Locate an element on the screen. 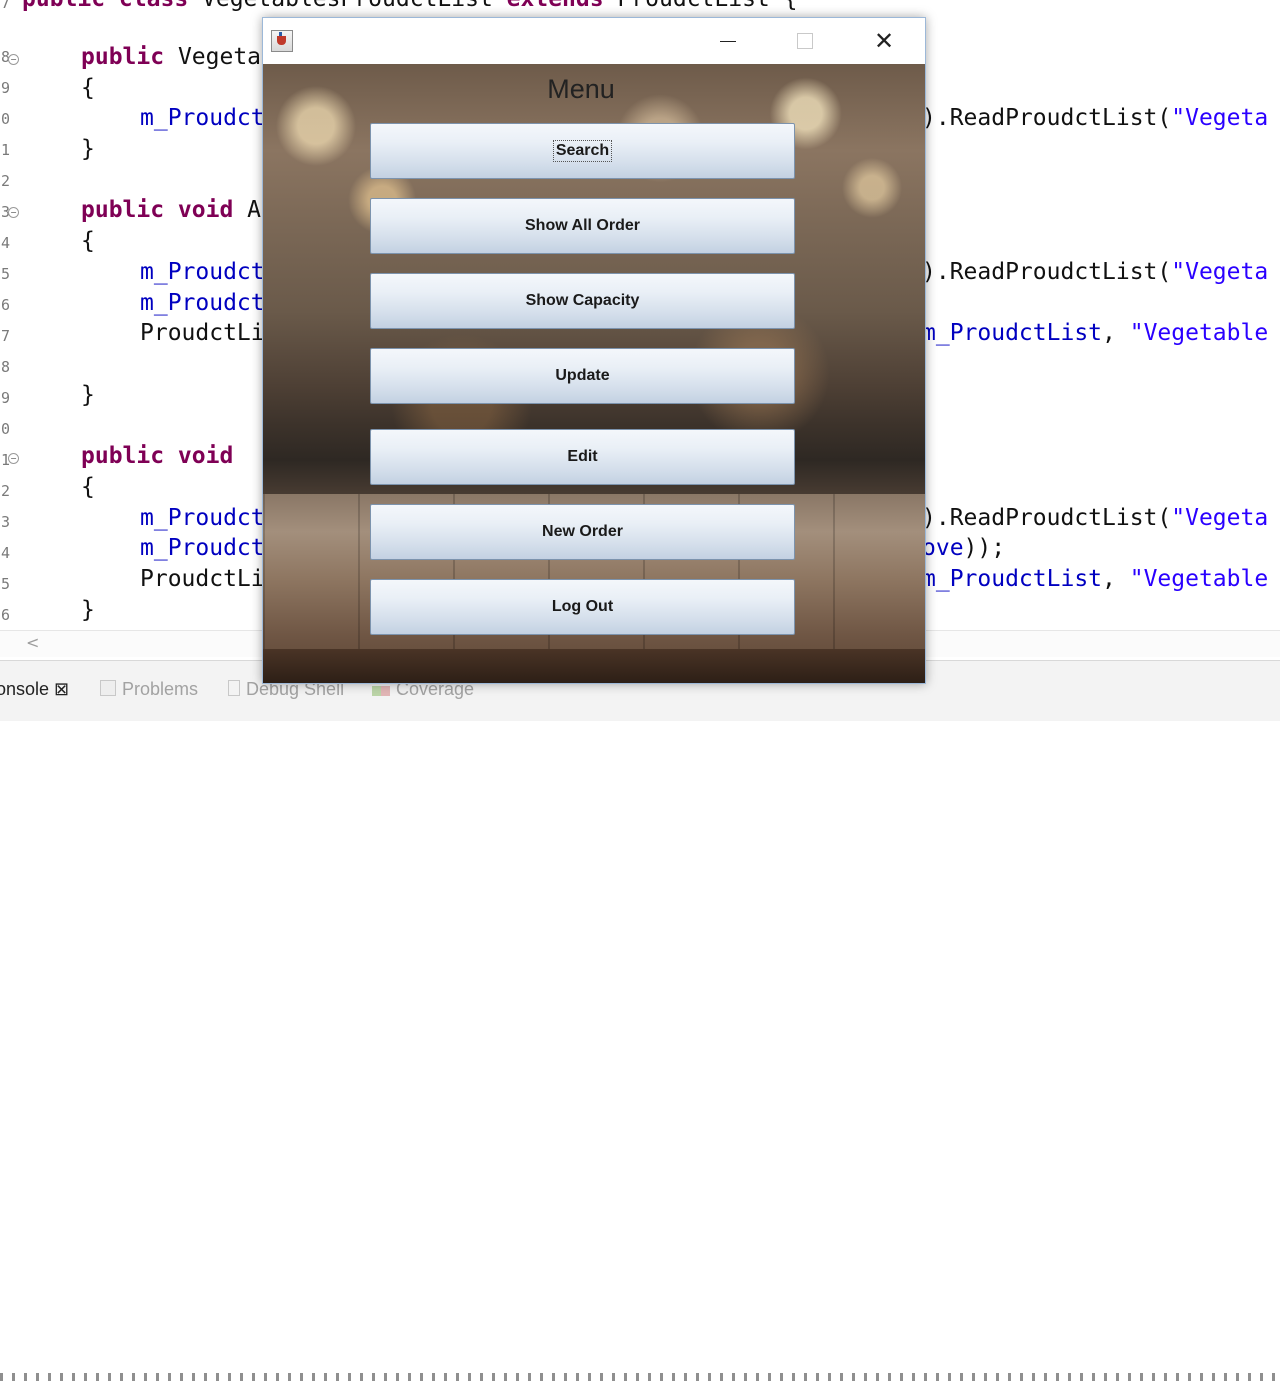 The image size is (1280, 1381). line-number: 1 is located at coordinates (5, 150).